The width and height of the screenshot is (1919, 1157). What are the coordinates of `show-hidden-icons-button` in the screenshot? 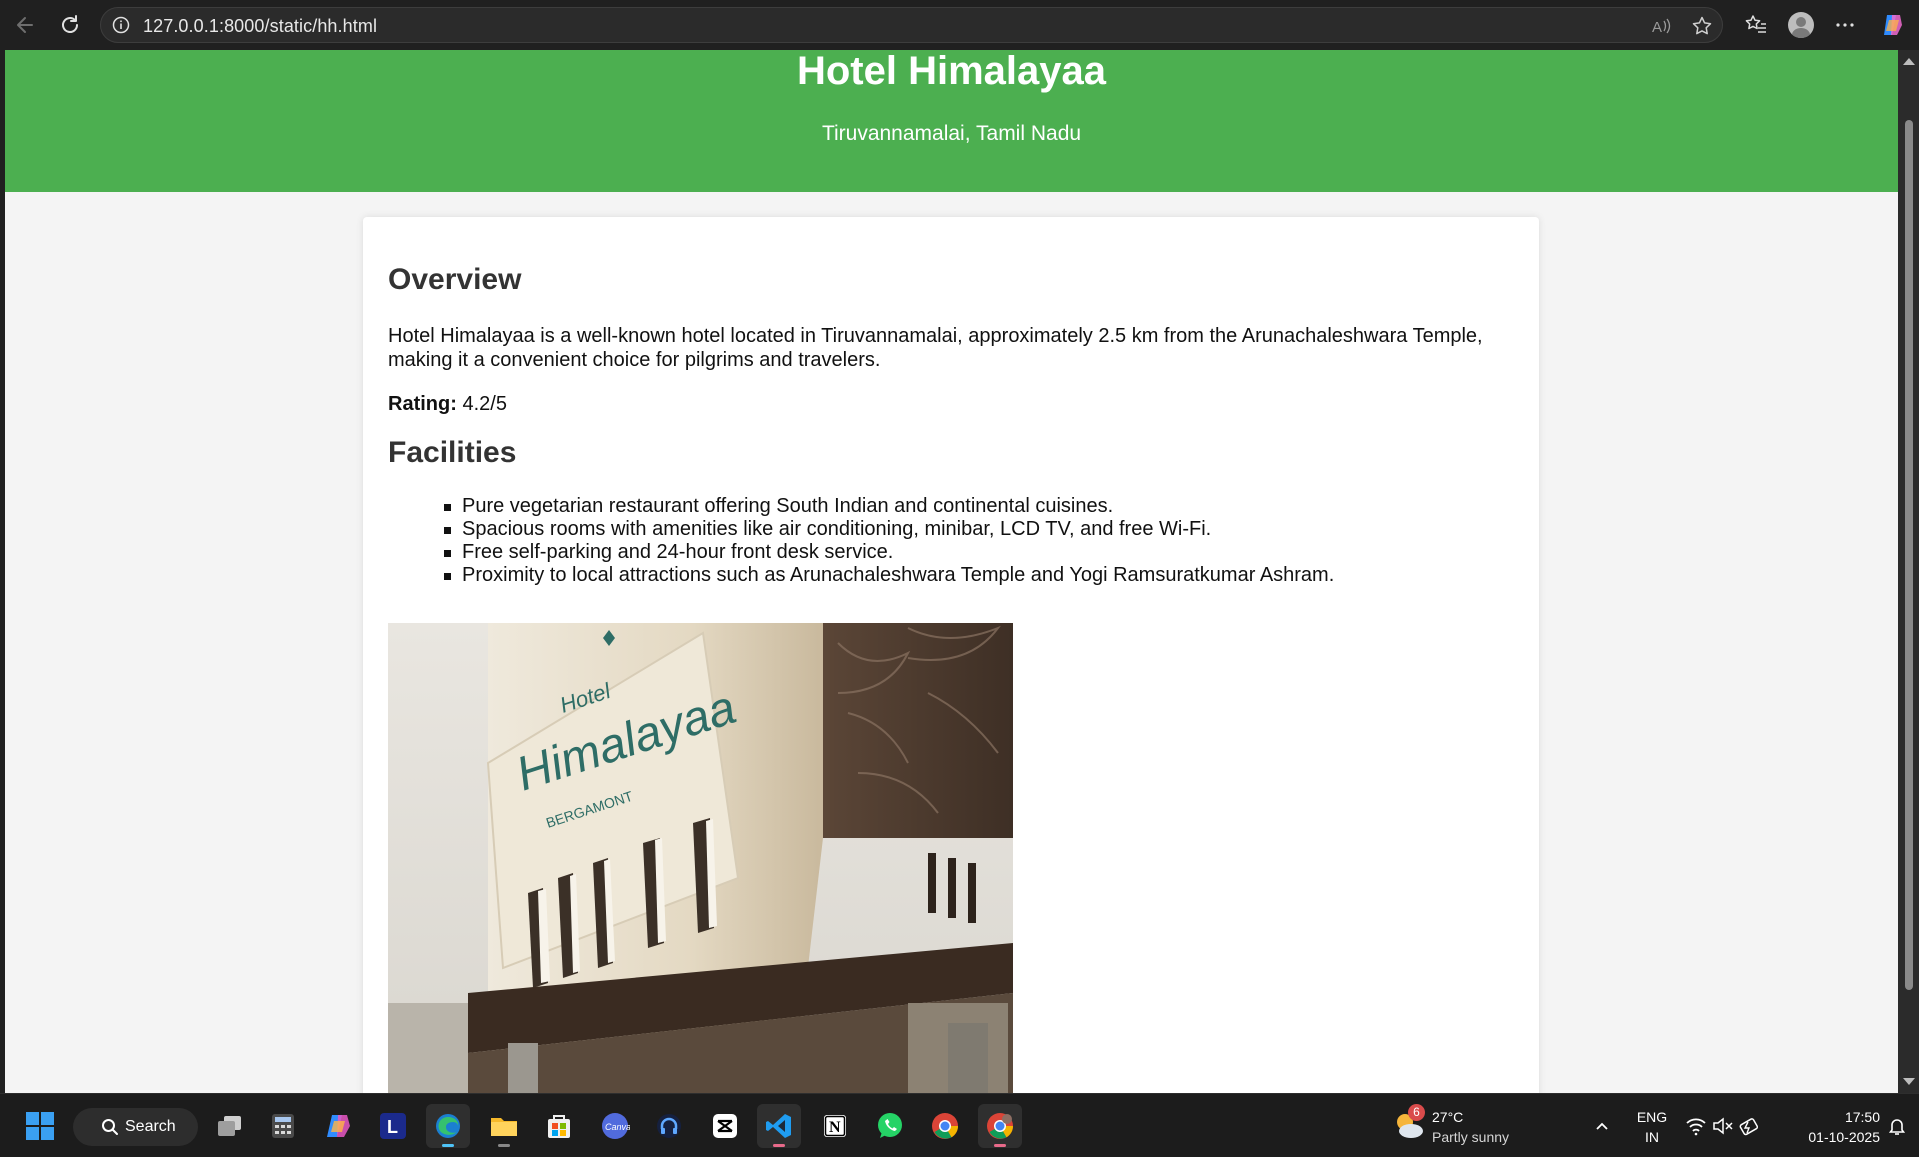 It's located at (1602, 1126).